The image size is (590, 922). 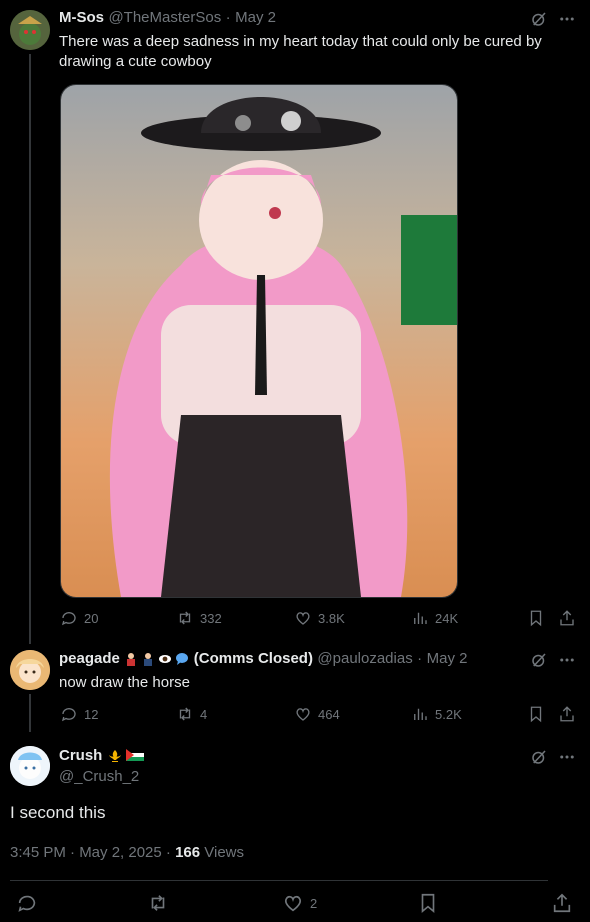 What do you see at coordinates (156, 659) in the screenshot?
I see `emoji-icons` at bounding box center [156, 659].